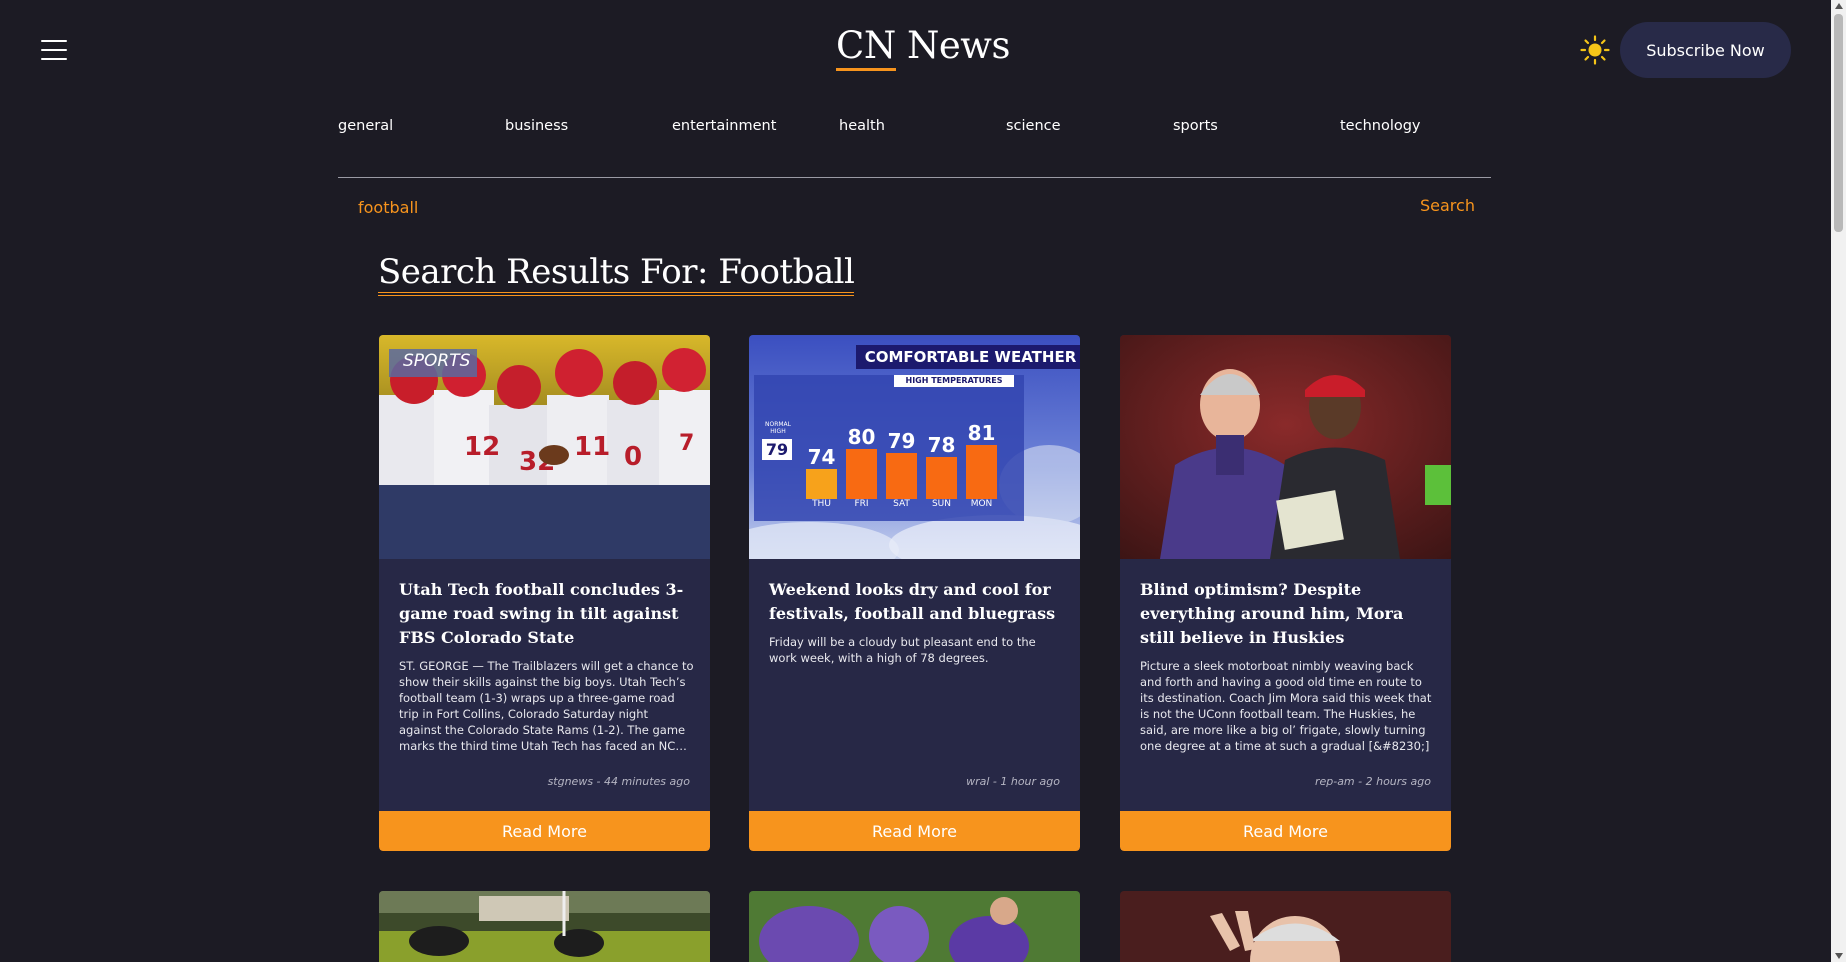  What do you see at coordinates (1285, 926) in the screenshot?
I see `news-image-person` at bounding box center [1285, 926].